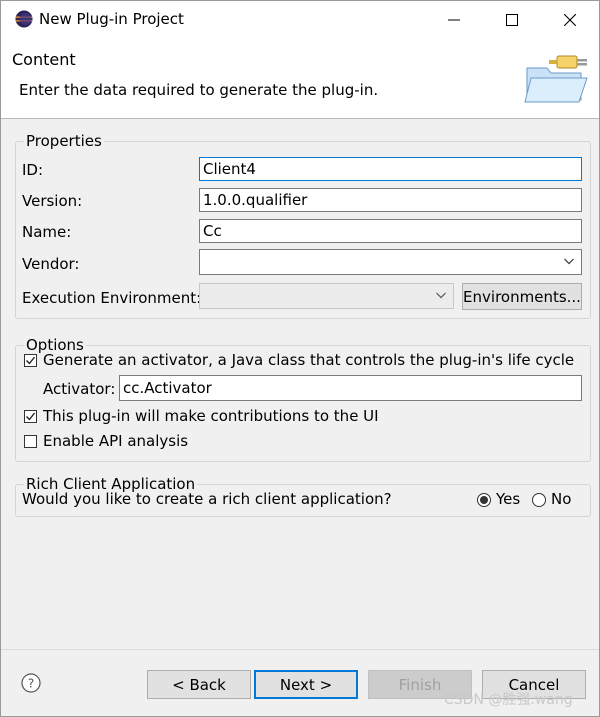 This screenshot has height=717, width=600. I want to click on back-button: < Back, so click(199, 684).